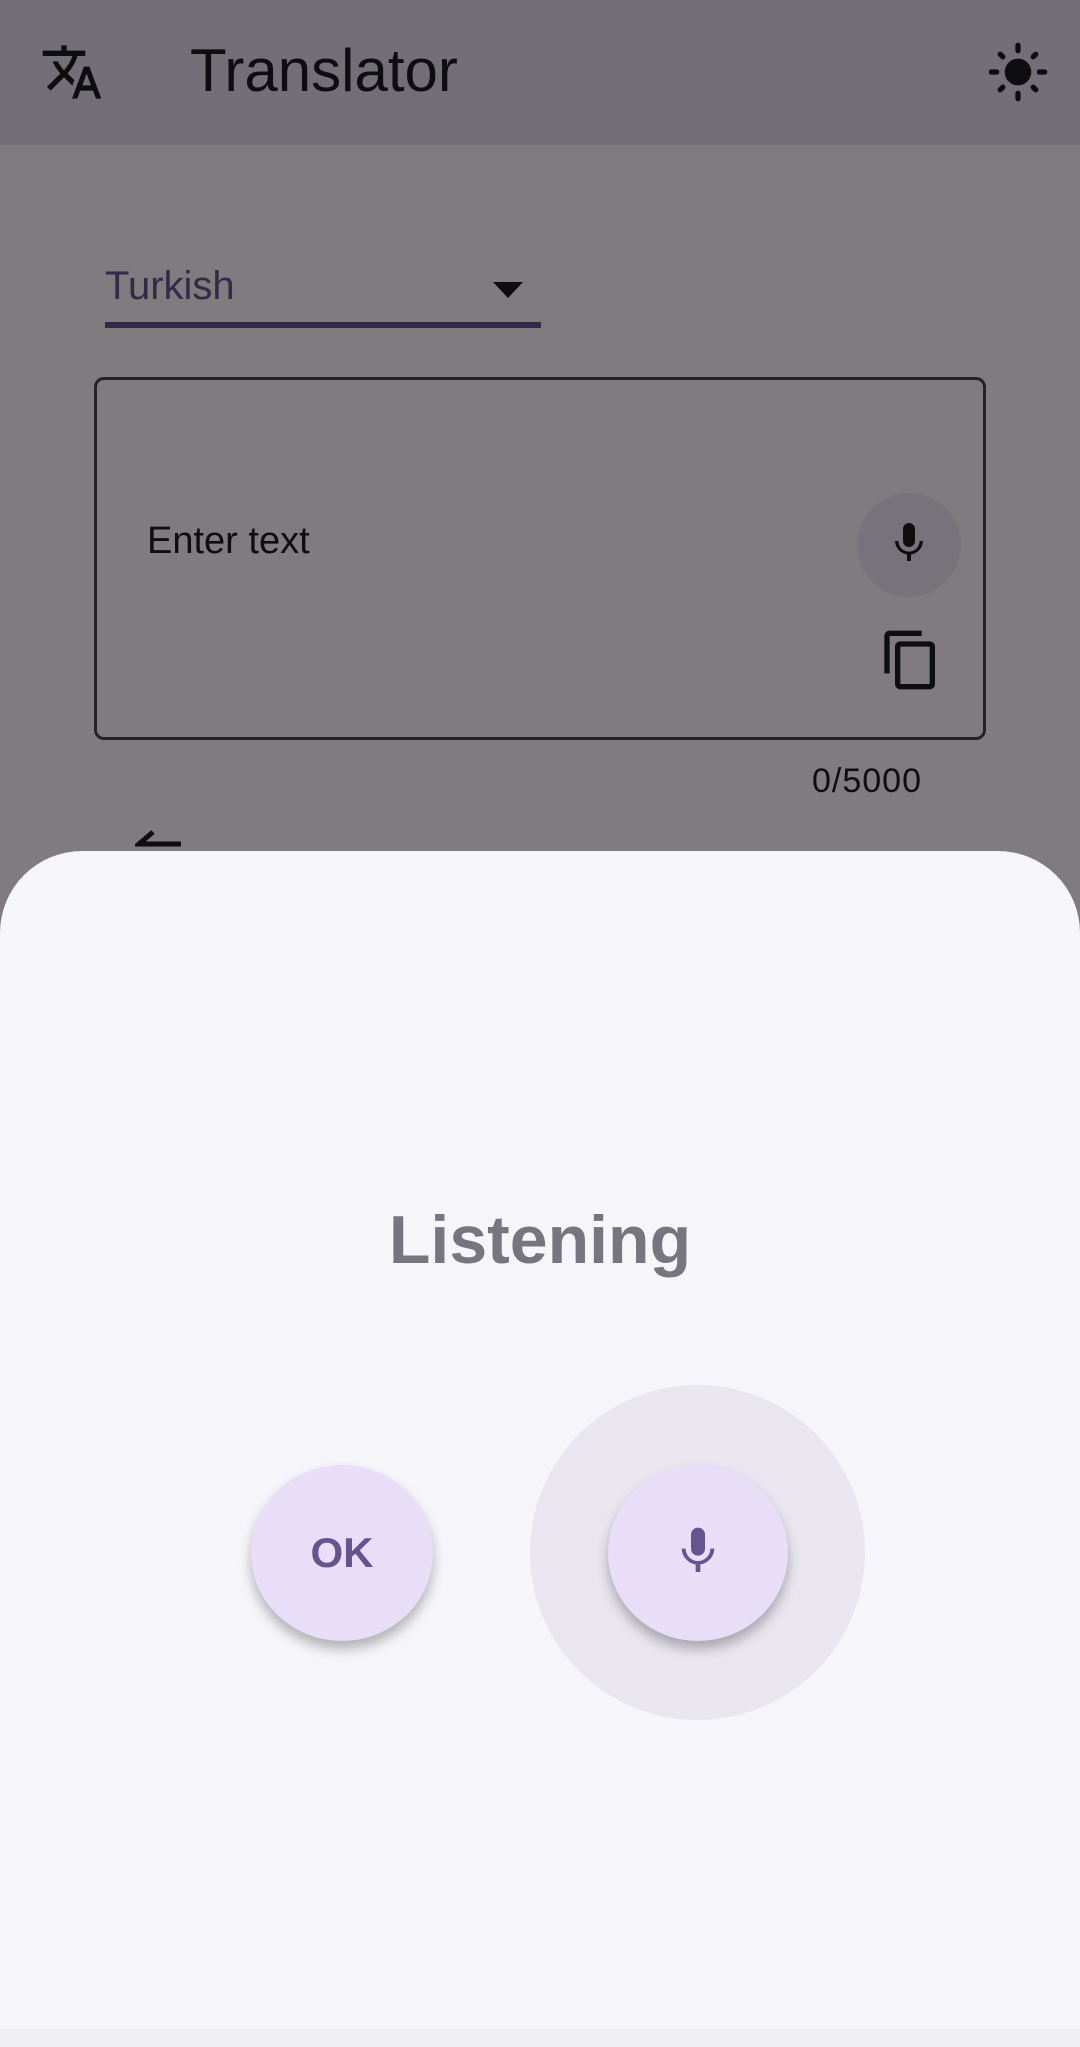 This screenshot has width=1080, height=2047. I want to click on listening-status: Listening, so click(540, 1240).